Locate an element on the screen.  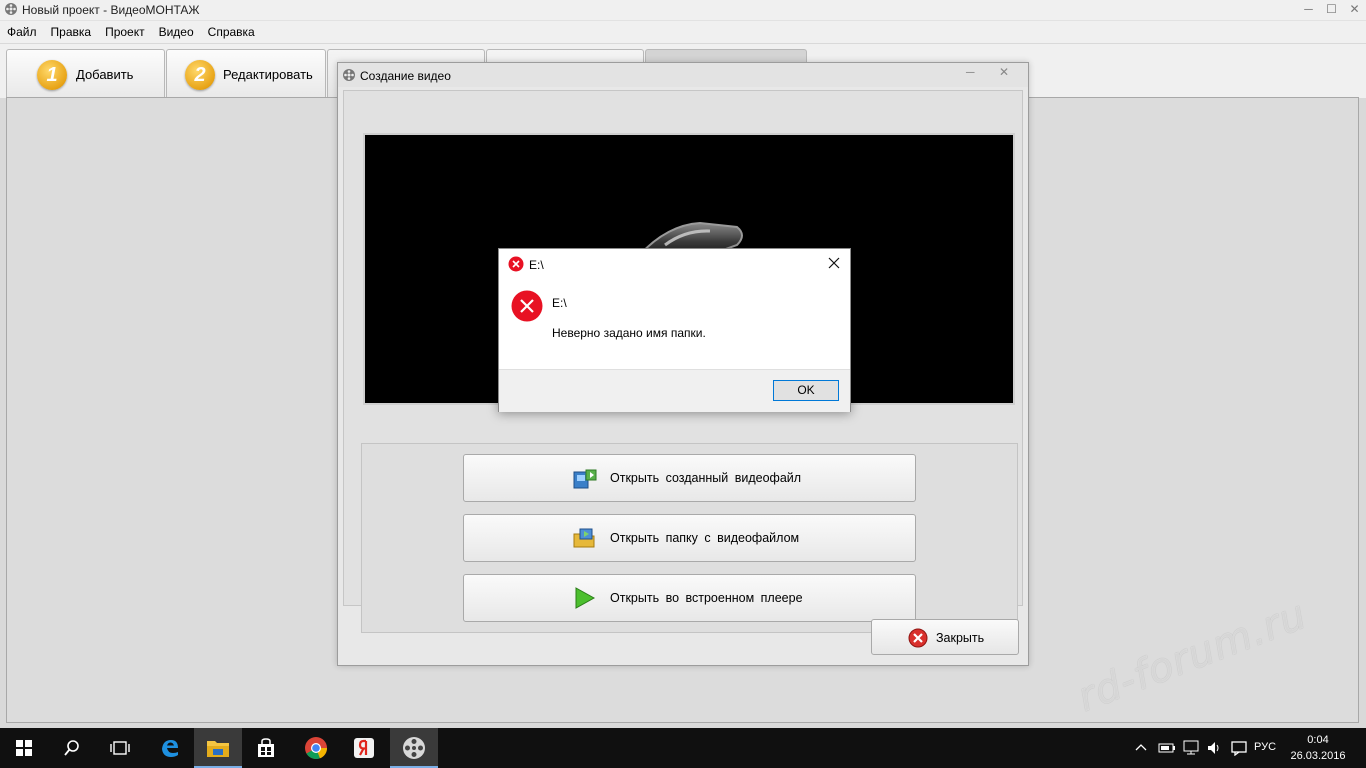
edge-icon is located at coordinates (170, 748).